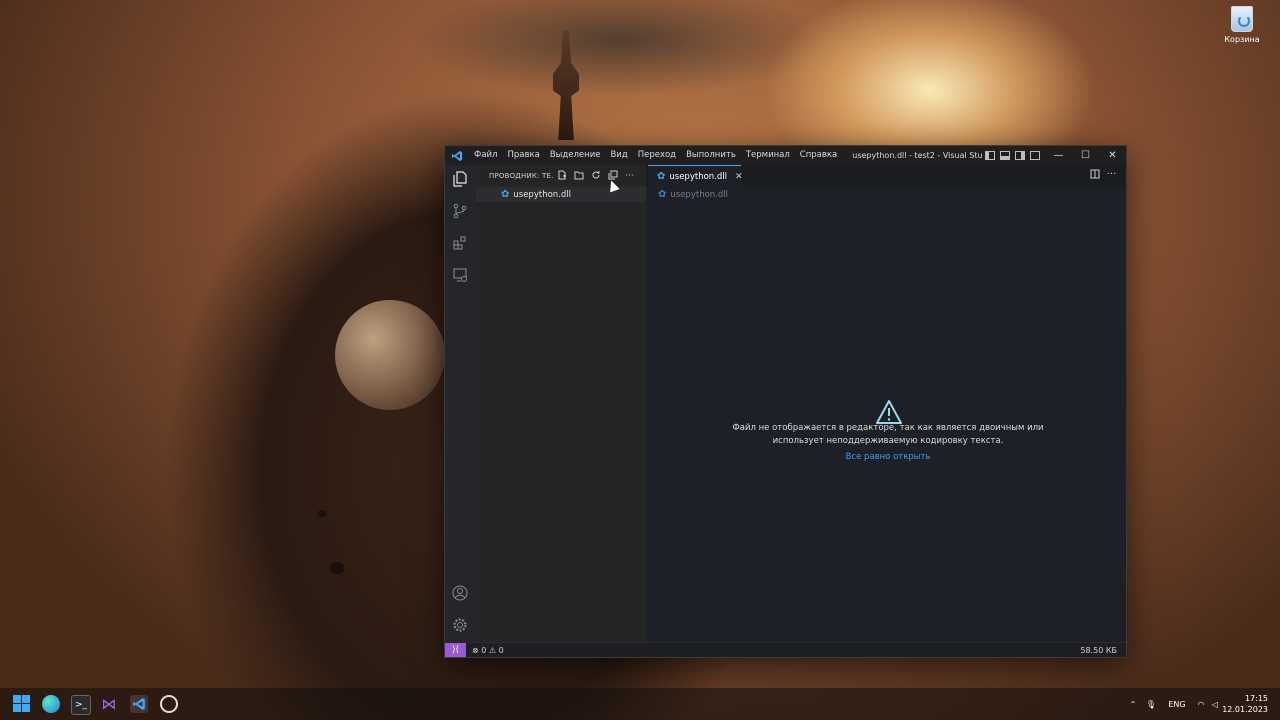 The image size is (1280, 720). Describe the element at coordinates (390, 355) in the screenshot. I see `background-dome` at that location.